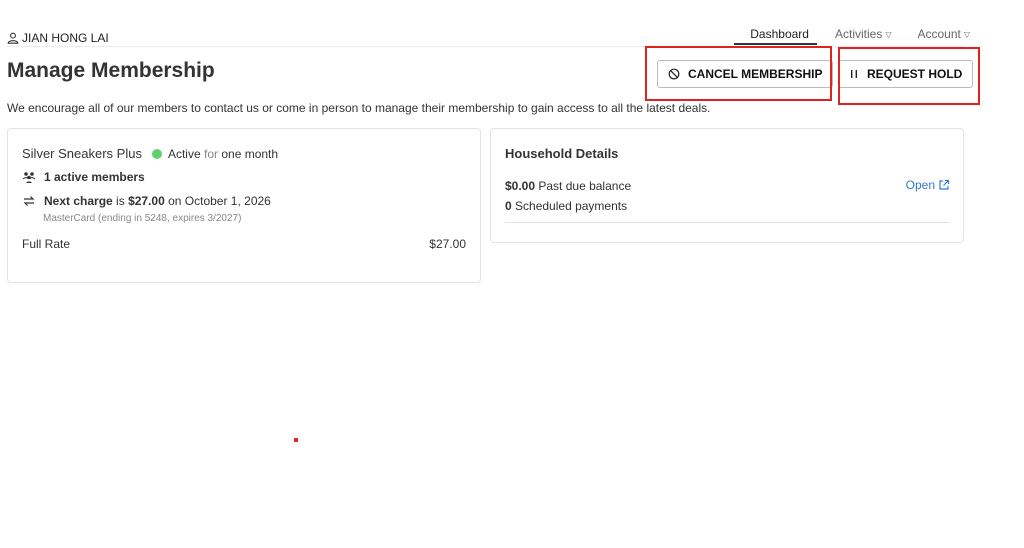 This screenshot has width=1024, height=548. I want to click on nav-divider, so click(485, 46).